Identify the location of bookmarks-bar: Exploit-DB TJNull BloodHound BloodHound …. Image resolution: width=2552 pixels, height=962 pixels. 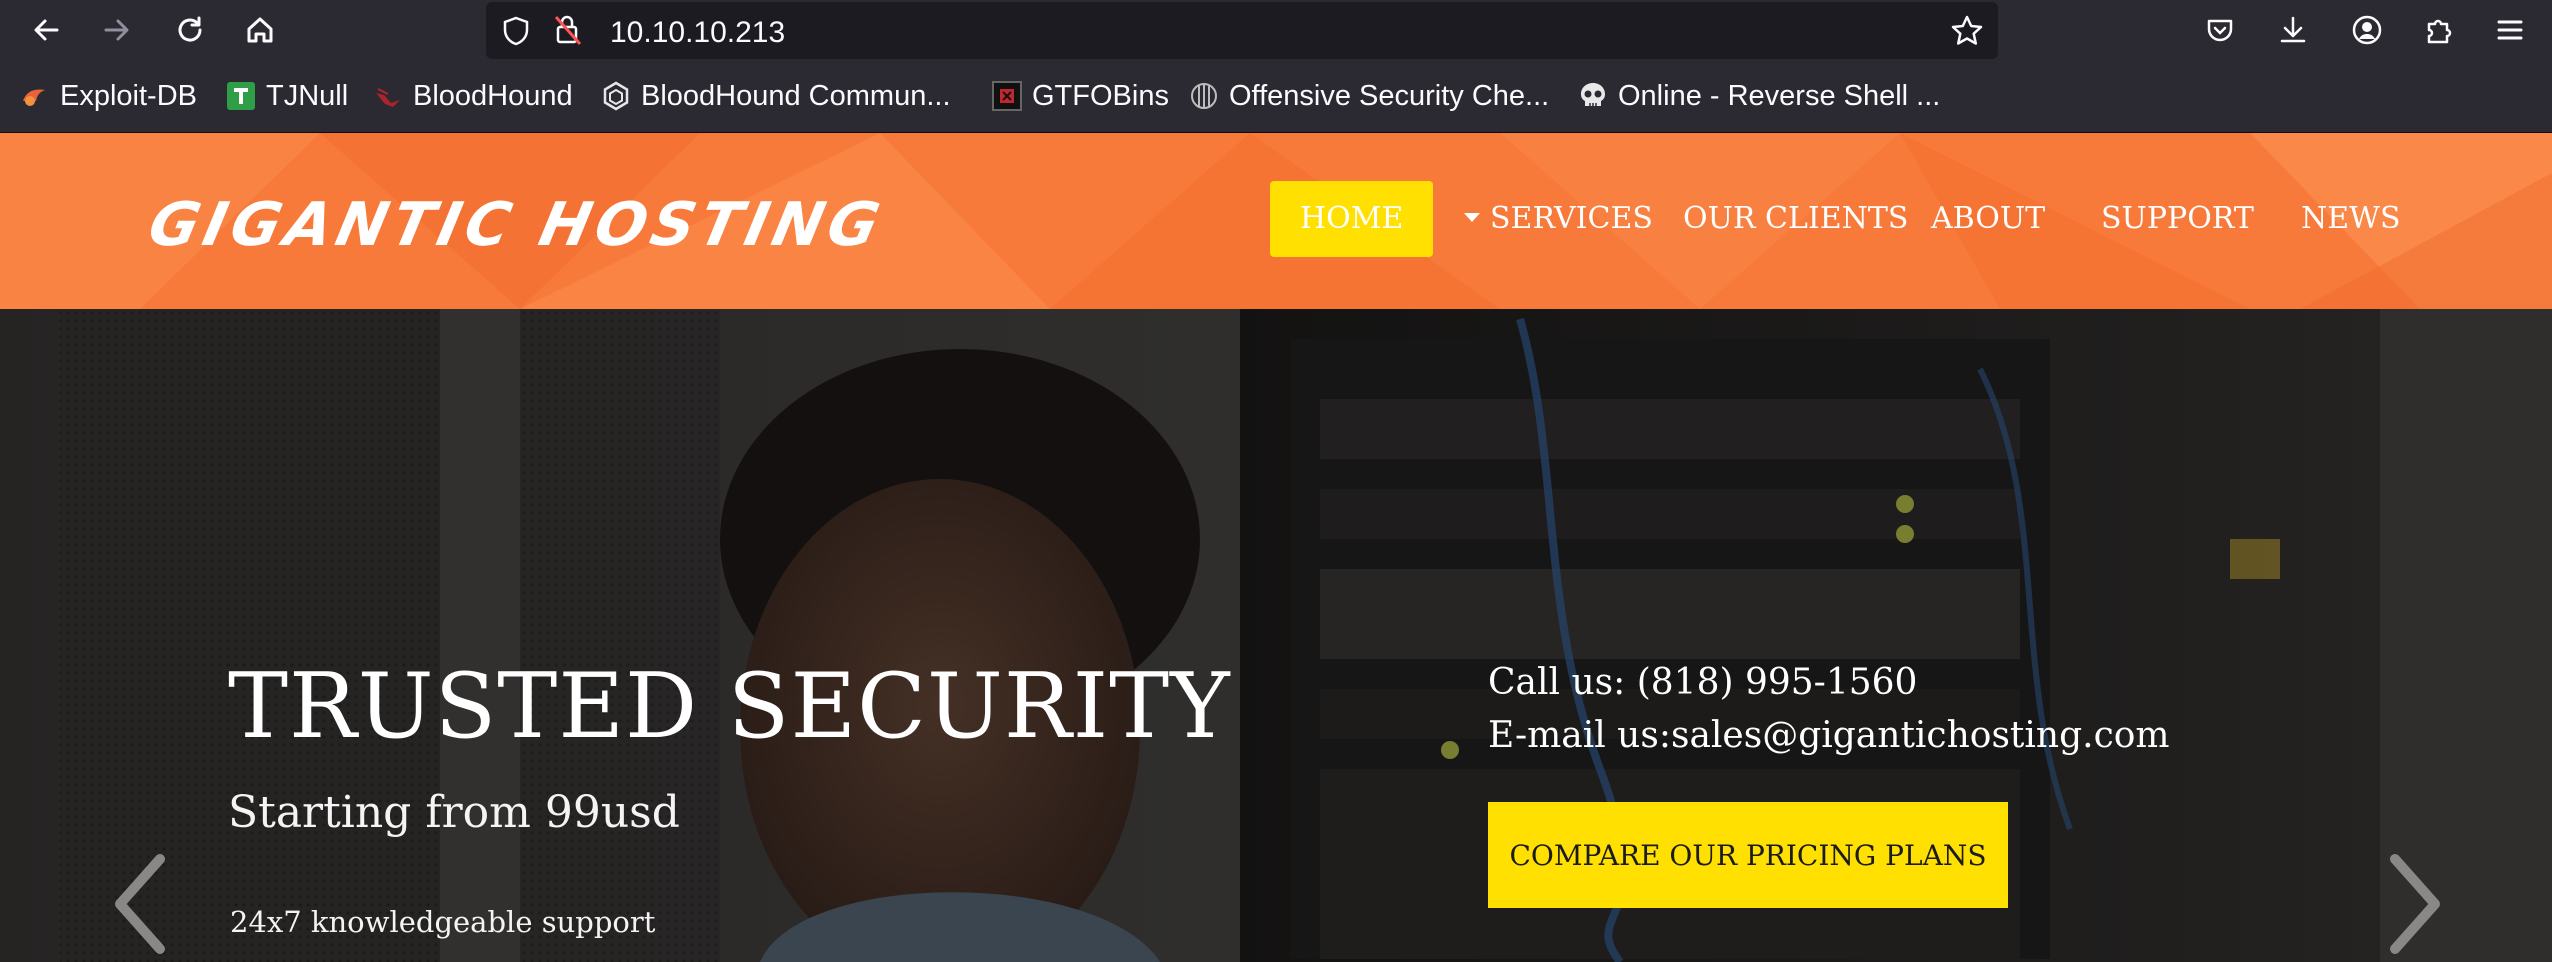
(1276, 96).